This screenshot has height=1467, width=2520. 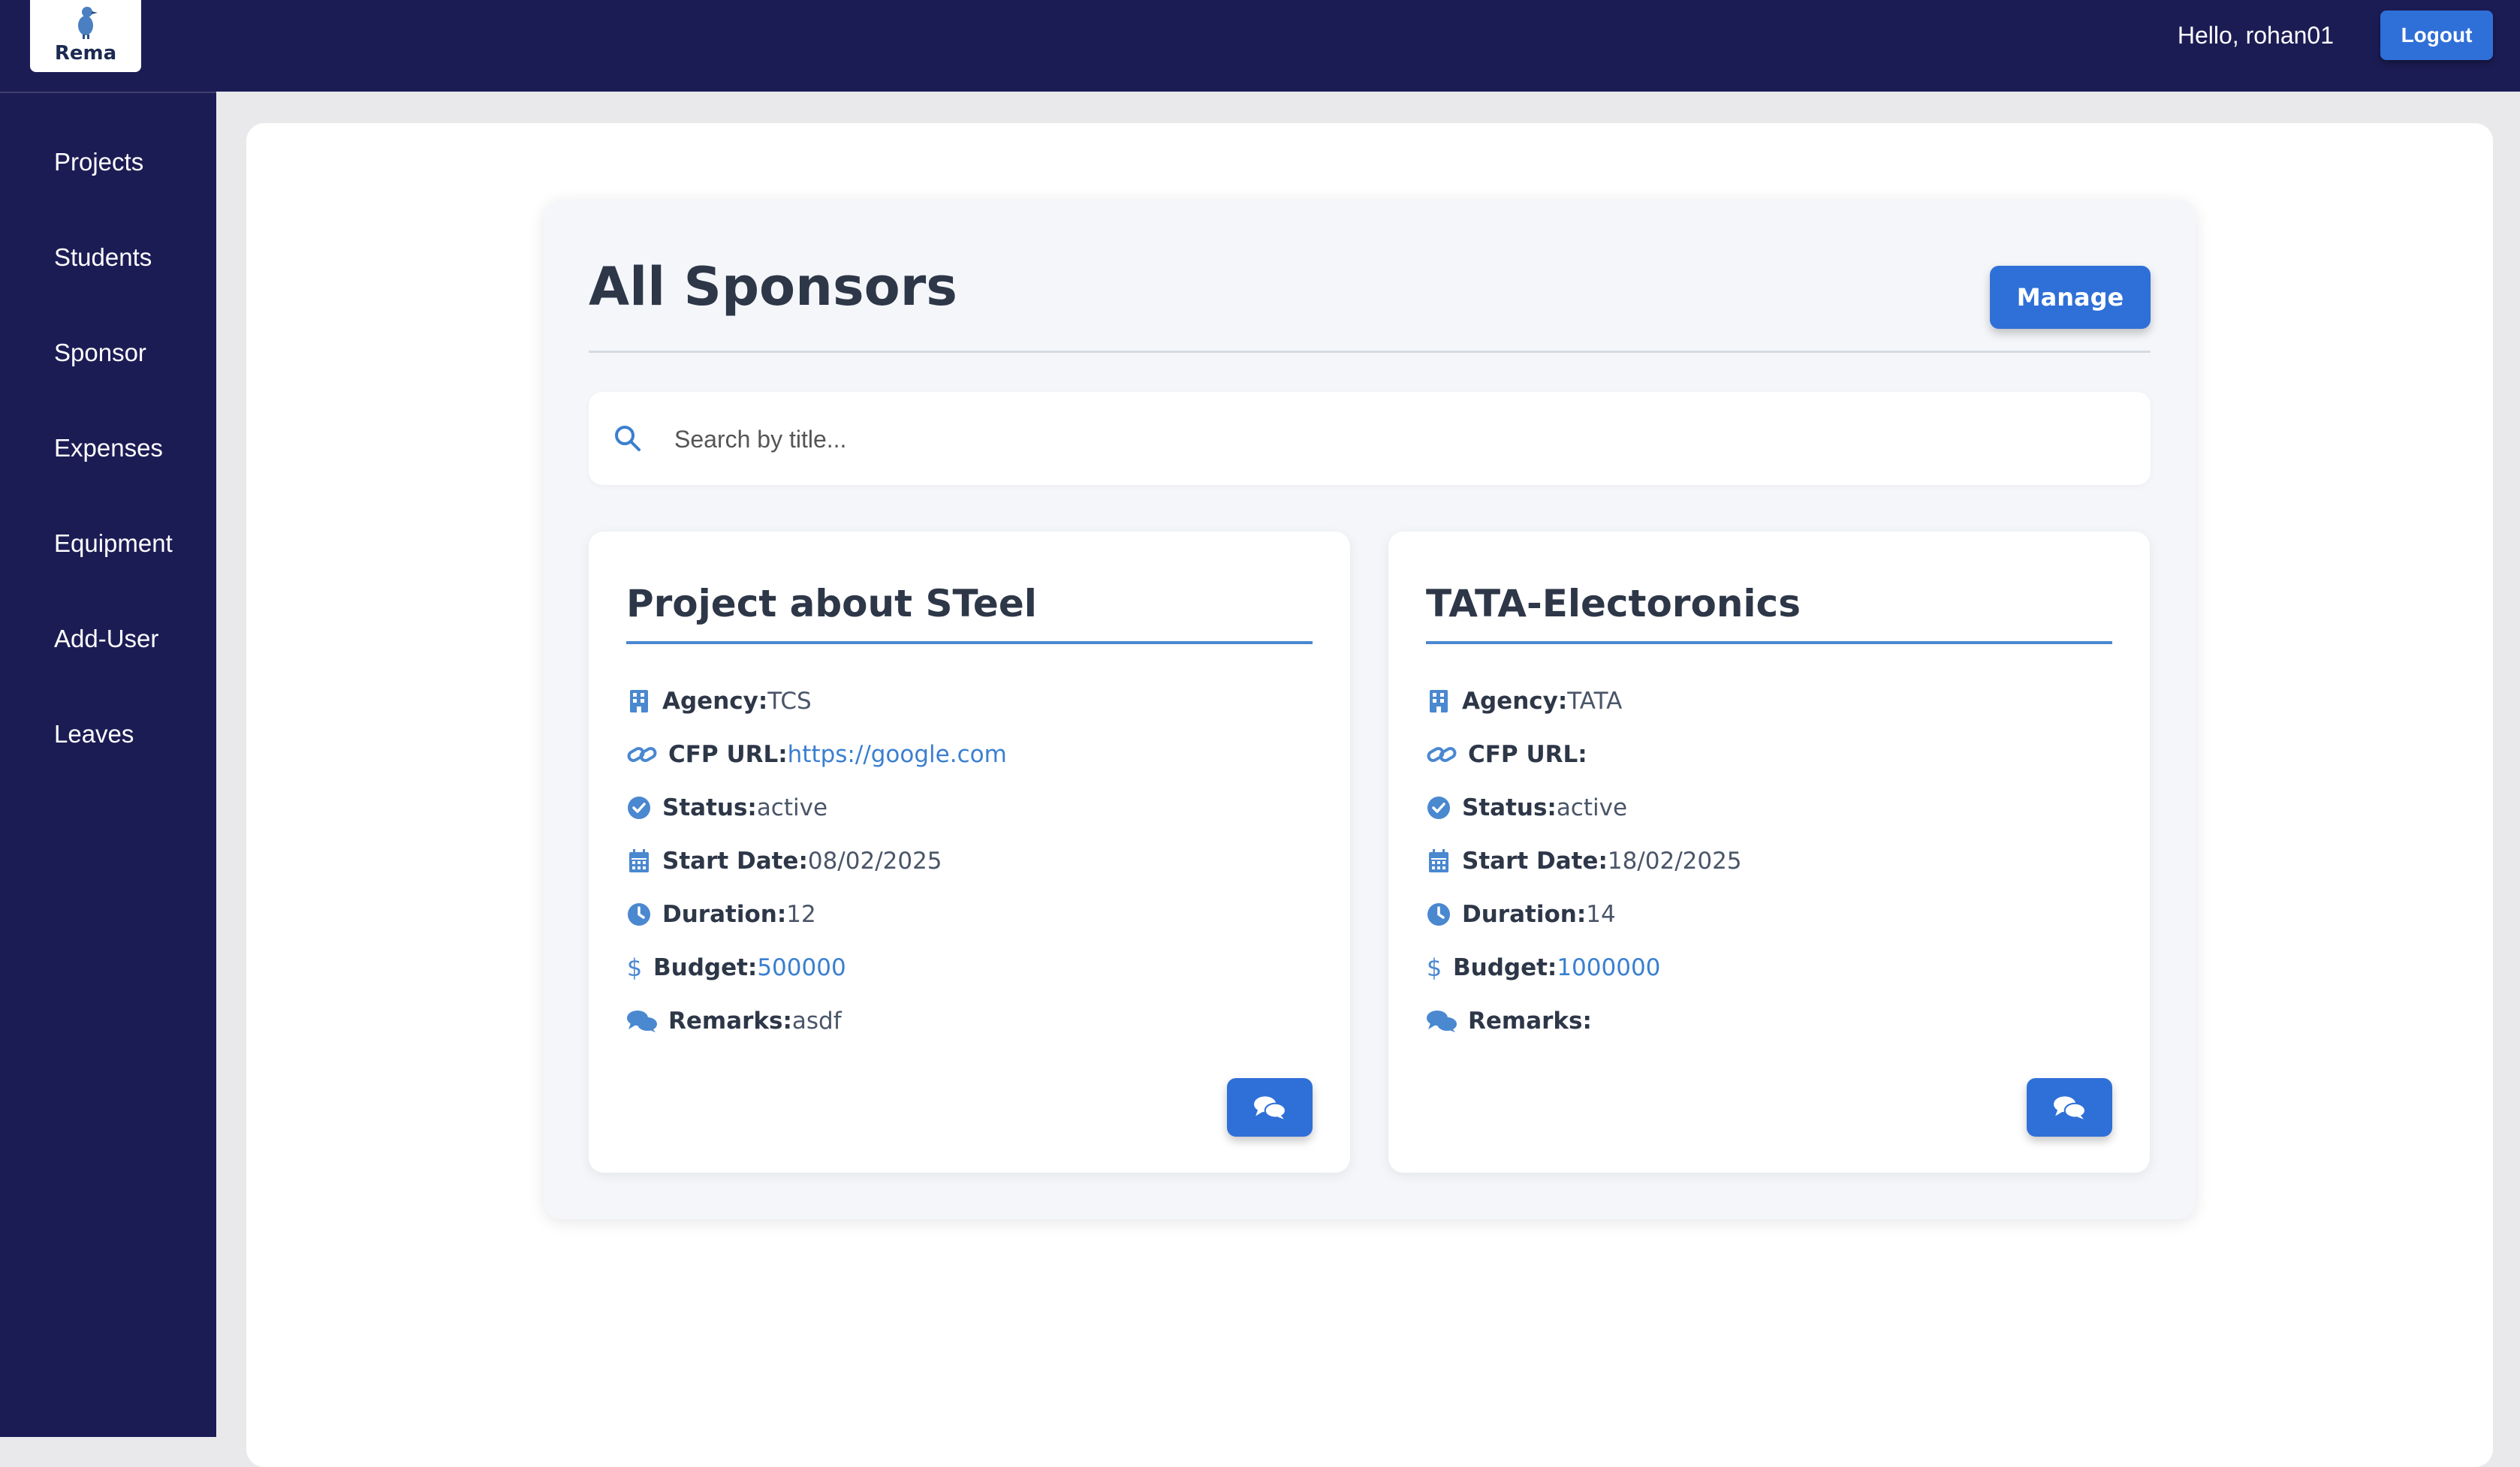 What do you see at coordinates (801, 915) in the screenshot?
I see `duration-value: 12` at bounding box center [801, 915].